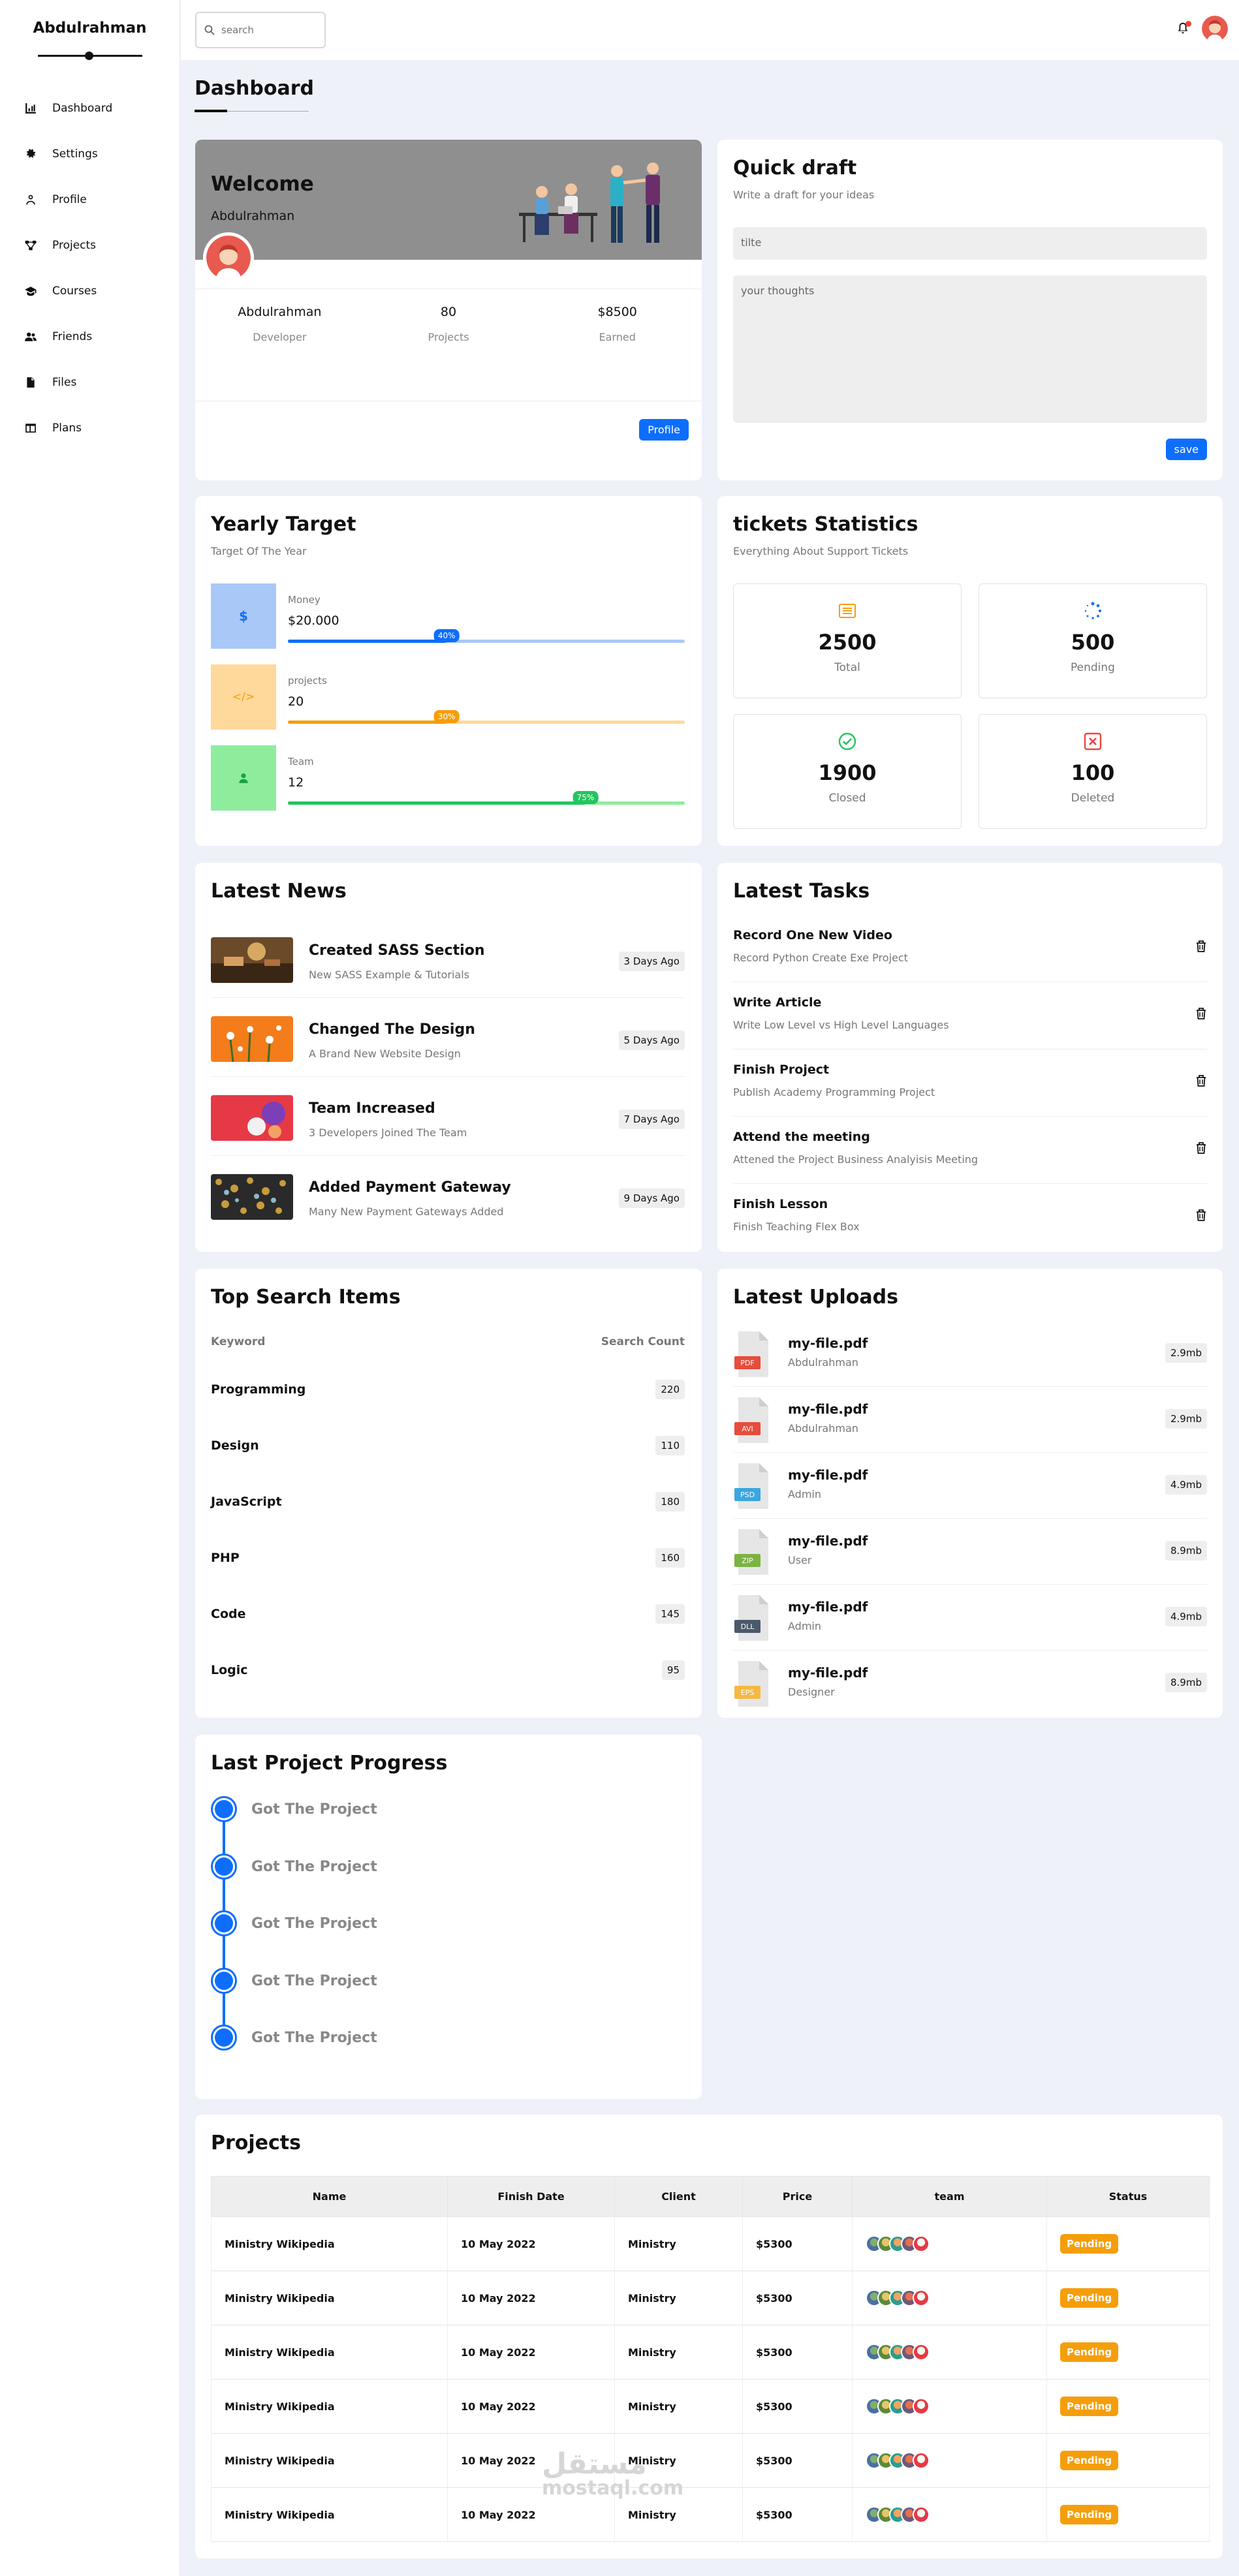 This screenshot has height=2576, width=1239. I want to click on task-title: Record One New Video, so click(812, 935).